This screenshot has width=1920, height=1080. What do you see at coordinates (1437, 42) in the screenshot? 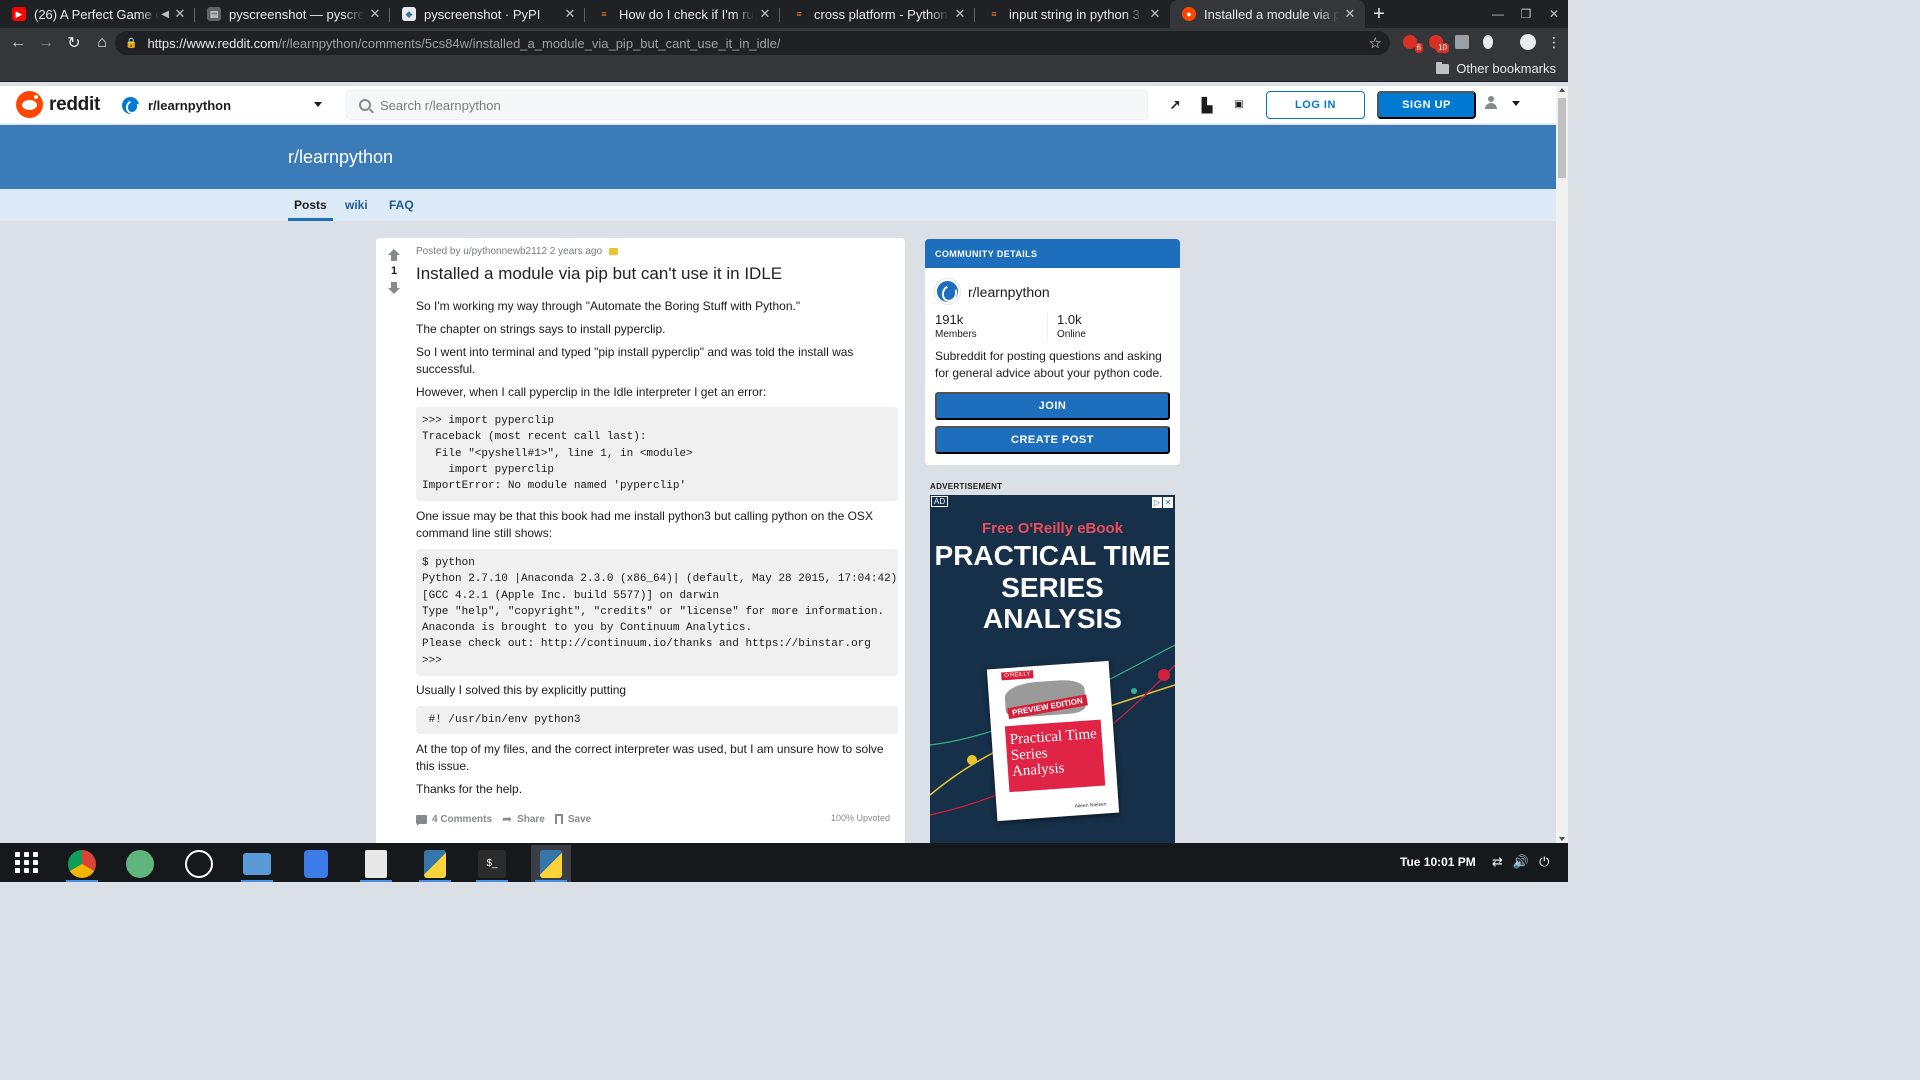
I see `extension-icon: 10` at bounding box center [1437, 42].